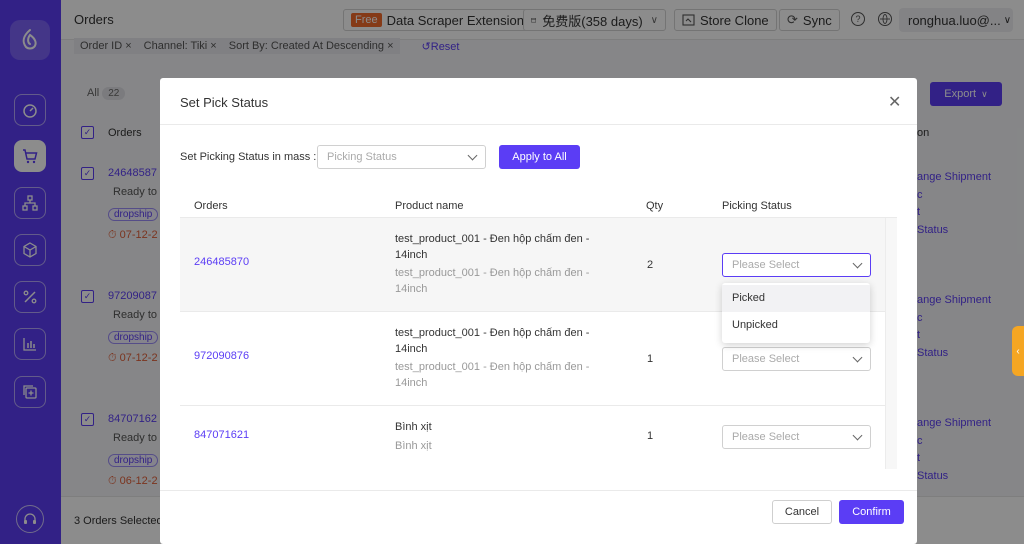 Image resolution: width=1024 pixels, height=544 pixels. I want to click on option-picked: Picked, so click(796, 298).